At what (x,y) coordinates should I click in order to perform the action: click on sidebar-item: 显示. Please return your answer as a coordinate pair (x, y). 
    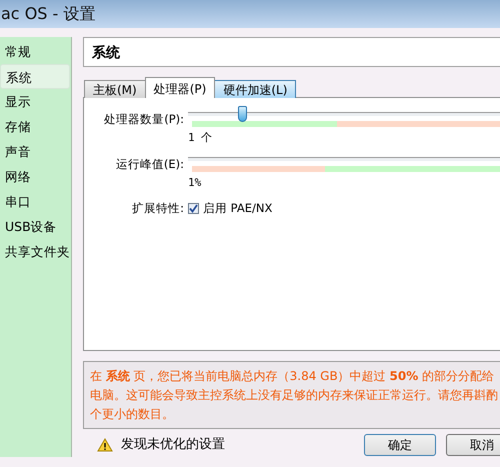
    Looking at the image, I should click on (35, 101).